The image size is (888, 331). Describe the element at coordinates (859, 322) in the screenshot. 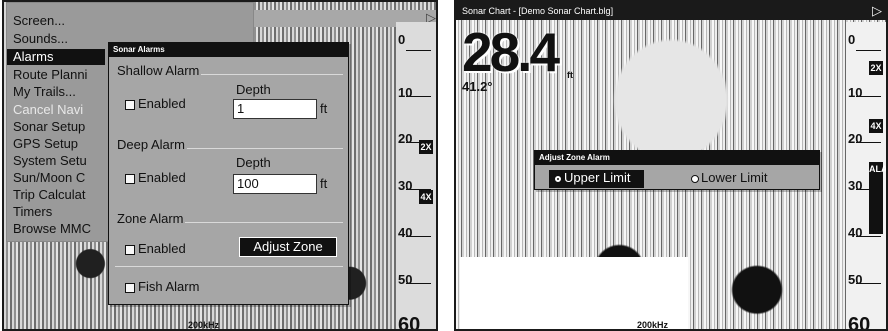

I see `right-scale-60: 60` at that location.